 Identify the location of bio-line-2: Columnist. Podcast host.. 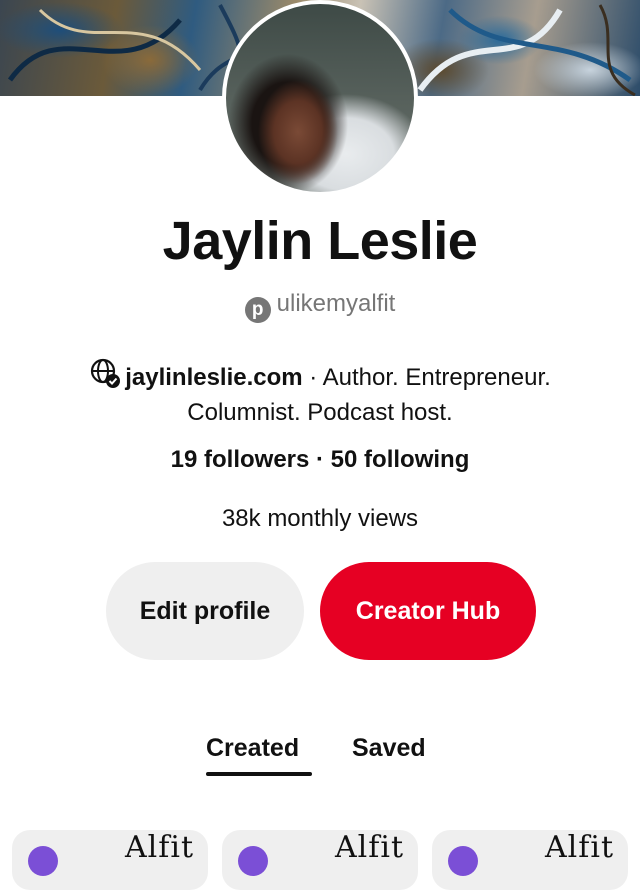
(320, 412).